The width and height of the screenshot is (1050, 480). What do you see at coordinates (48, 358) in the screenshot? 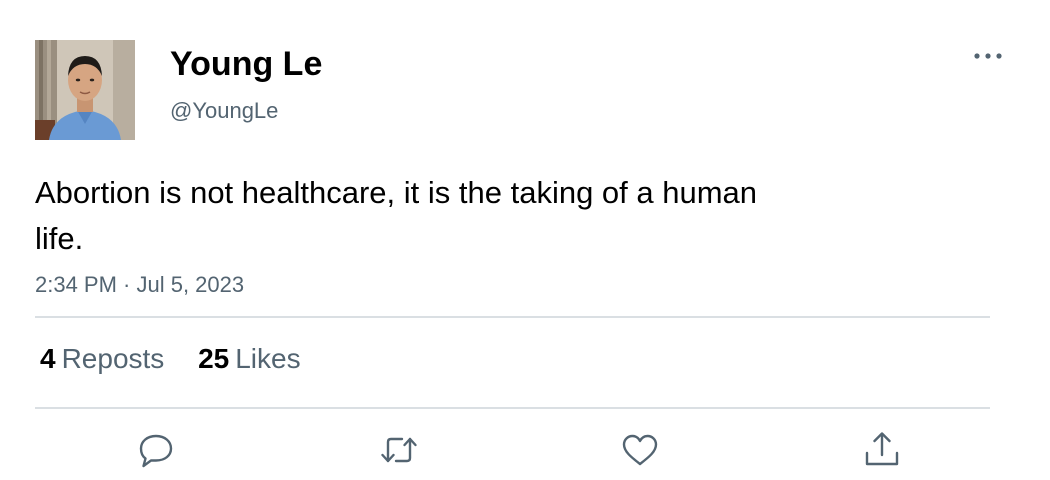
I see `reposts-count: 4` at bounding box center [48, 358].